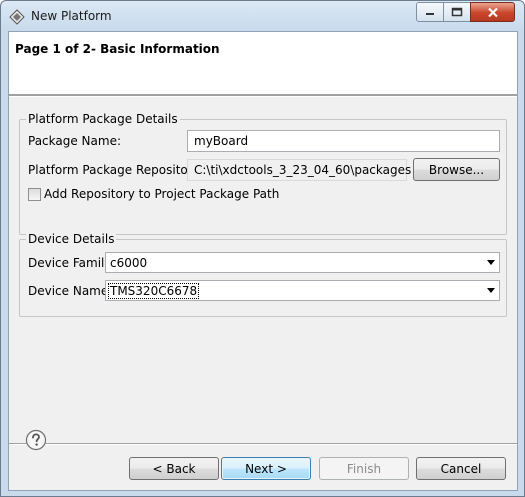 Image resolution: width=525 pixels, height=497 pixels. What do you see at coordinates (262, 16) in the screenshot?
I see `title-bar: New Platform` at bounding box center [262, 16].